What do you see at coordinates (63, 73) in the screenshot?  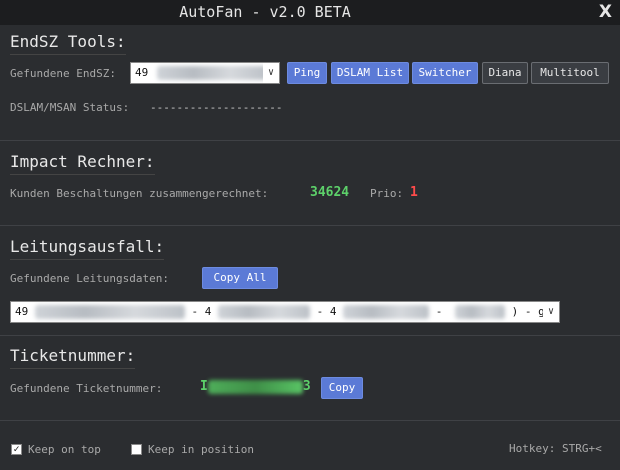 I see `endsz-found-label: Gefundene EndSZ:` at bounding box center [63, 73].